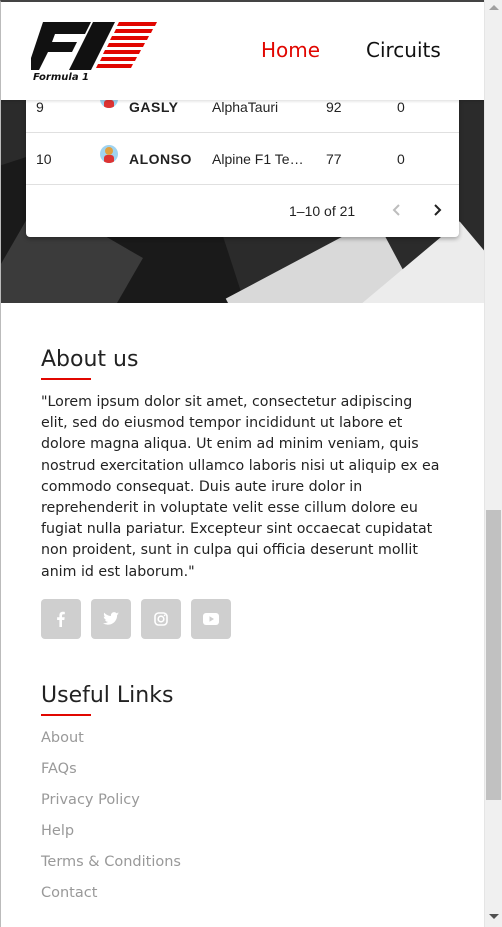  Describe the element at coordinates (290, 50) in the screenshot. I see `nav-home-link: Home` at that location.